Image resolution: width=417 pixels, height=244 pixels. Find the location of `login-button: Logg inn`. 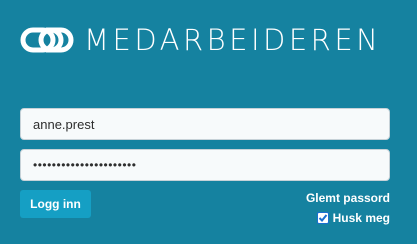

login-button: Logg inn is located at coordinates (55, 204).